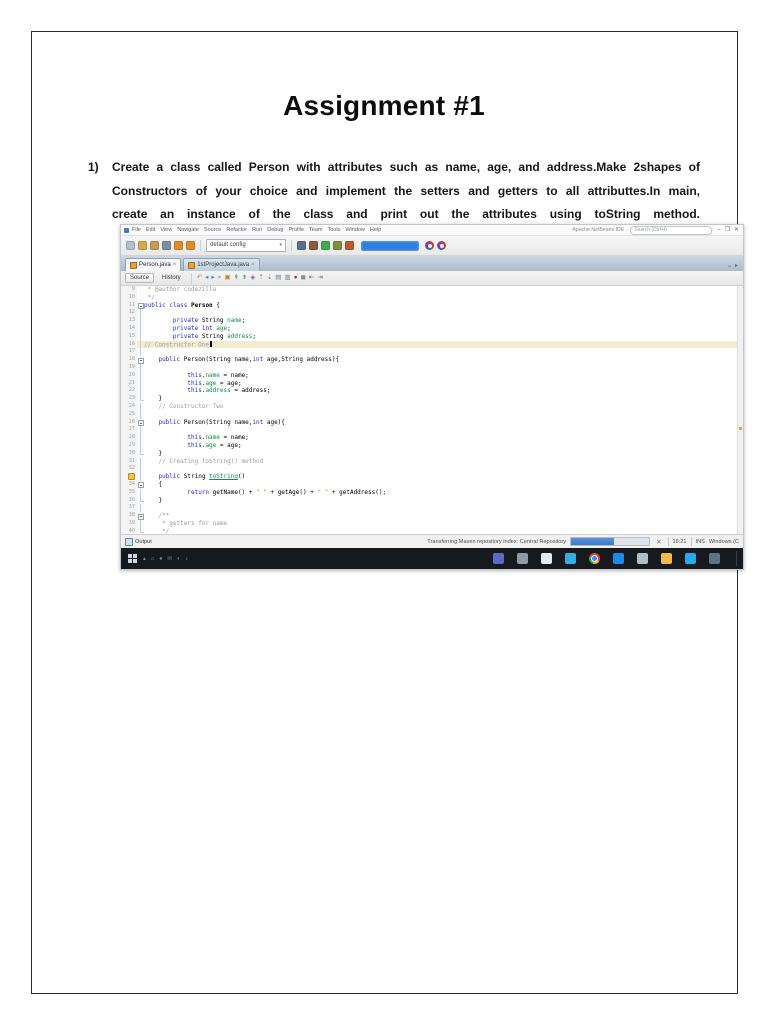 The height and width of the screenshot is (1024, 768). Describe the element at coordinates (727, 230) in the screenshot. I see `maximize-icon: ❐` at that location.